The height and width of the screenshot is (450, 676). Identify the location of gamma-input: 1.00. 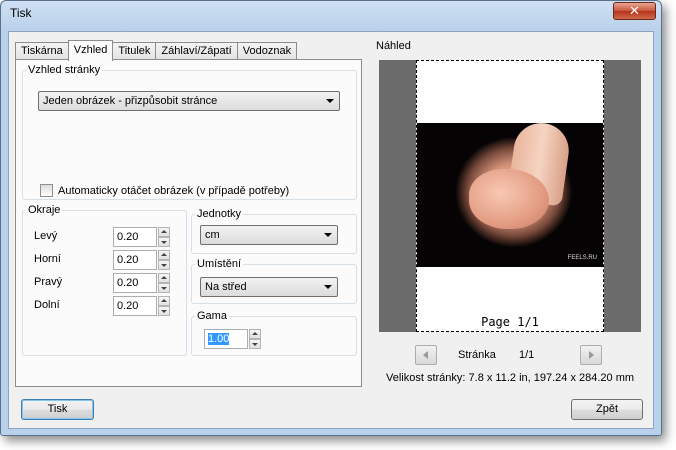
(226, 339).